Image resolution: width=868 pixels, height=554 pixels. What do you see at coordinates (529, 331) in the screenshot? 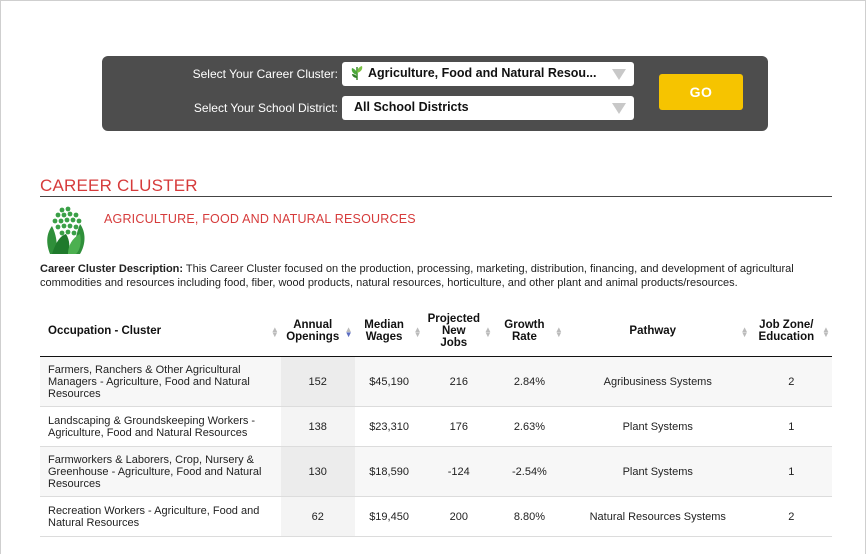
I see `column-header-growth-rate: Growth Rate ▲ ▼` at bounding box center [529, 331].